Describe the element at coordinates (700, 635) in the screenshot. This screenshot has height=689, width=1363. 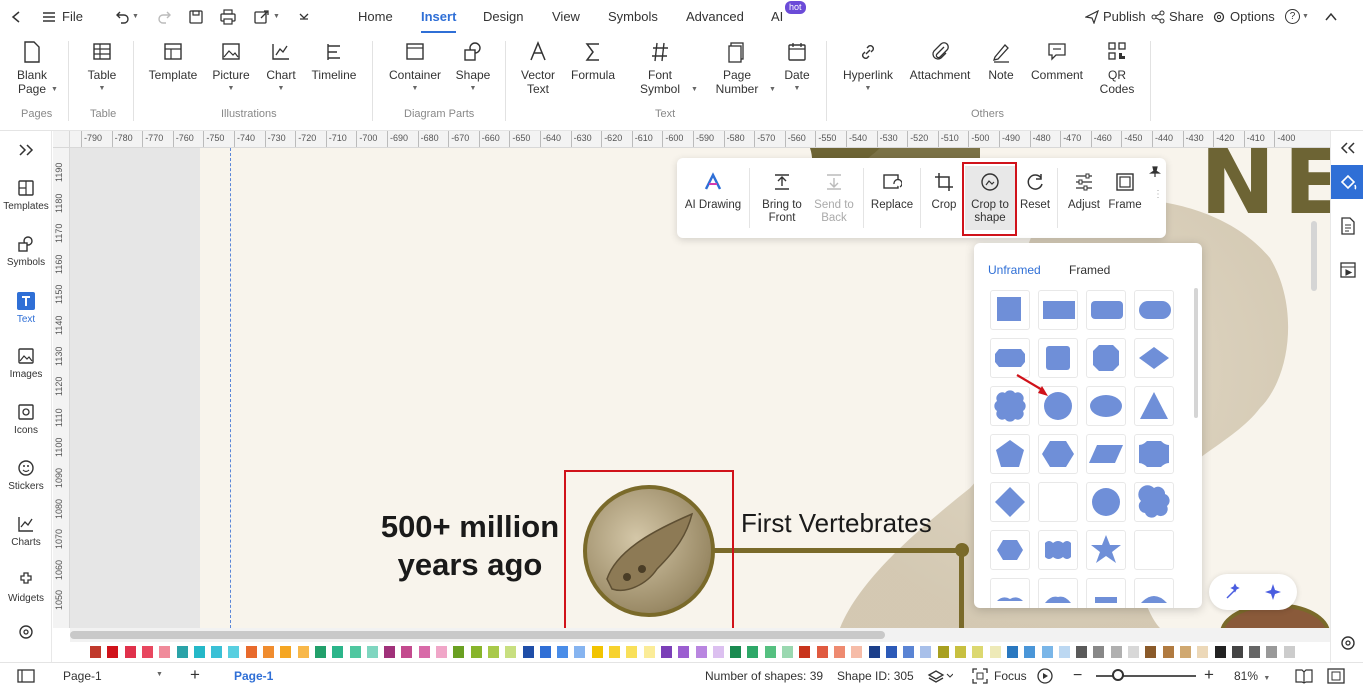
I see `horizontal-scrollbar` at that location.